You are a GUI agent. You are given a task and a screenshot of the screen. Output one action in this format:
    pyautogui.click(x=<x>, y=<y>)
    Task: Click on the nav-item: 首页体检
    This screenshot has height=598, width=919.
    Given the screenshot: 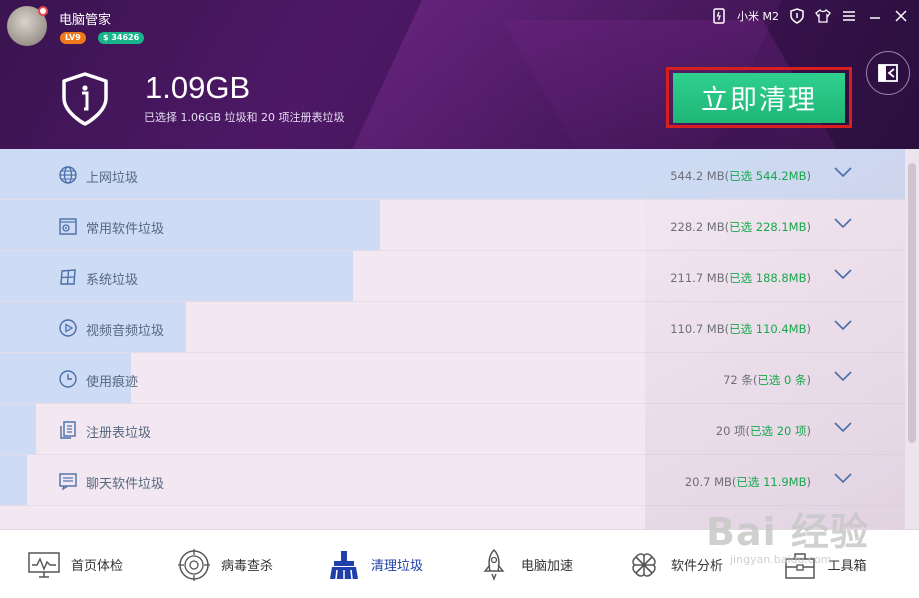 What is the action you would take?
    pyautogui.click(x=75, y=564)
    